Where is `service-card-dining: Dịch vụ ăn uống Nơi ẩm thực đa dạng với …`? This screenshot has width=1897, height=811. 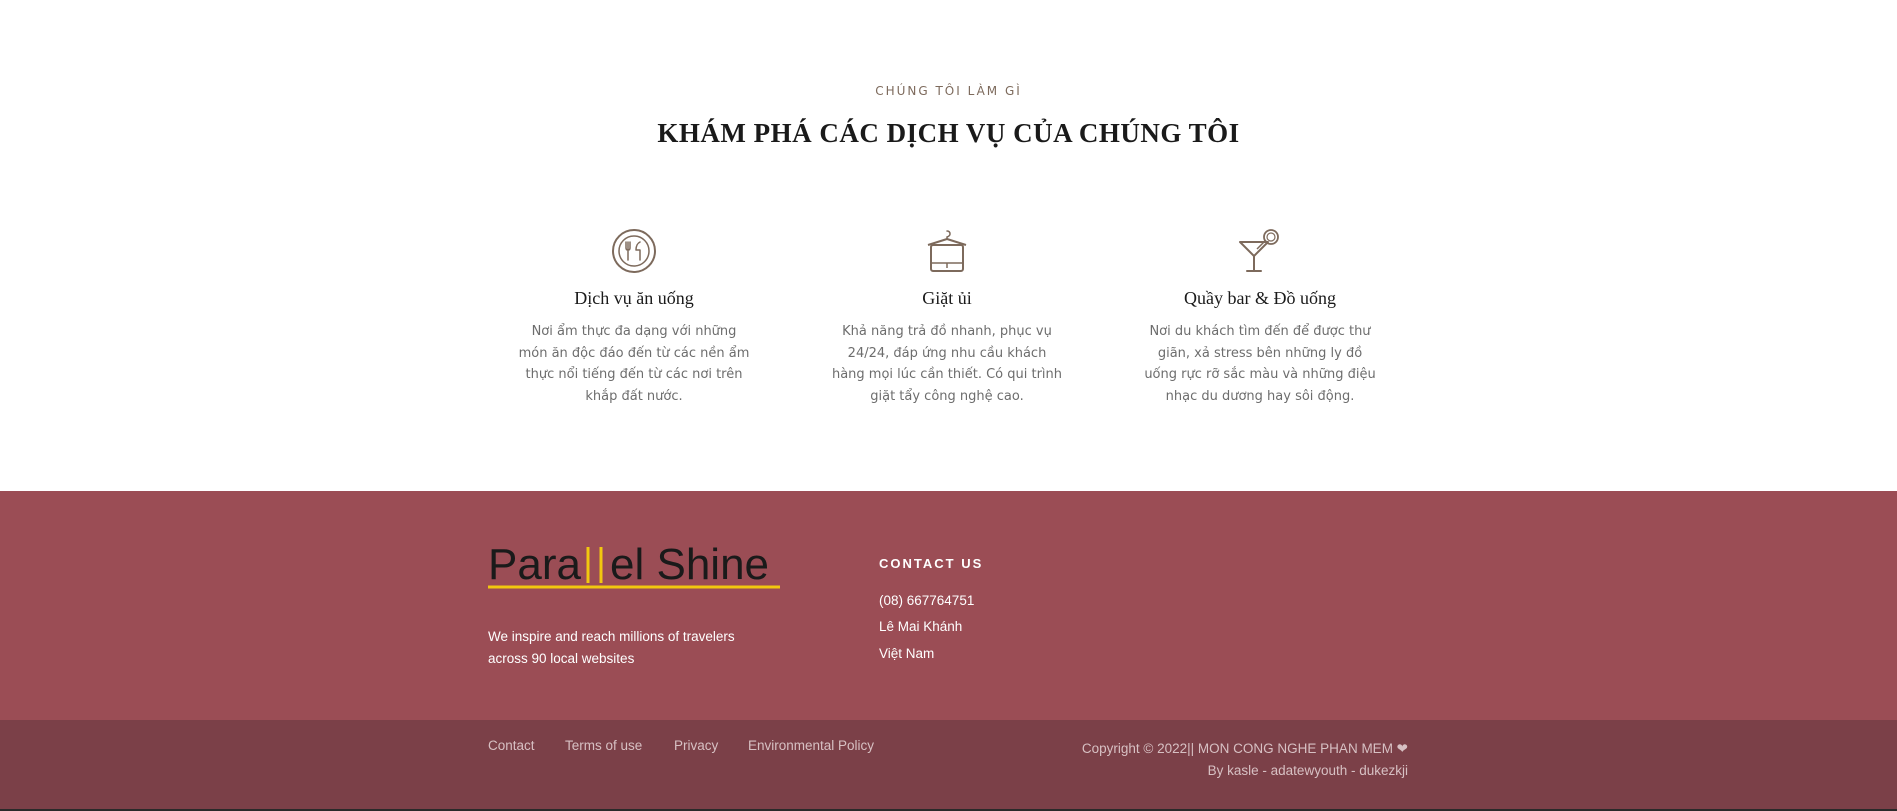 service-card-dining: Dịch vụ ăn uống Nơi ẩm thực đa dạng với … is located at coordinates (634, 317).